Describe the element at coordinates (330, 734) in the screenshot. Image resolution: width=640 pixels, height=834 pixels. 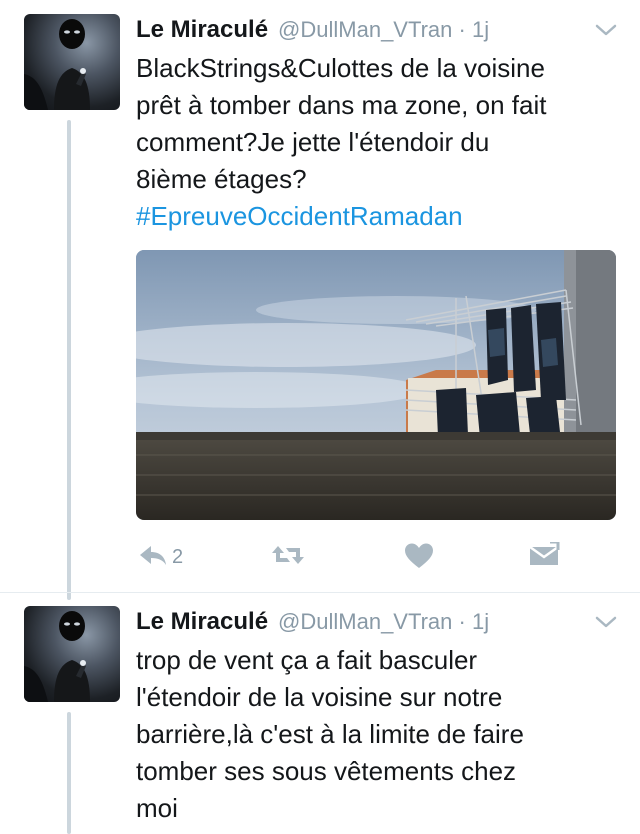
I see `tweet-text-line: barrière,là c'est à la limite de faire` at that location.